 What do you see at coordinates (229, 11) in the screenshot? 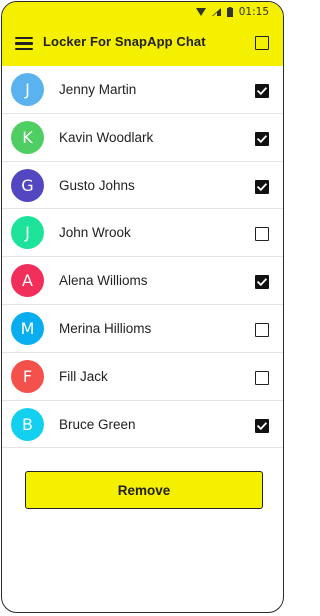
I see `battery-icon` at bounding box center [229, 11].